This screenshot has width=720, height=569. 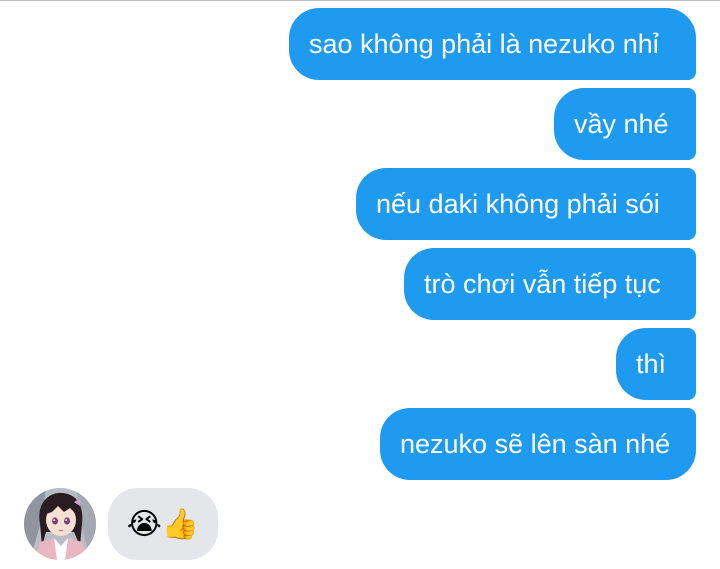 I want to click on outgoing-message: trò chơi vẫn tiếp tục, so click(x=550, y=284).